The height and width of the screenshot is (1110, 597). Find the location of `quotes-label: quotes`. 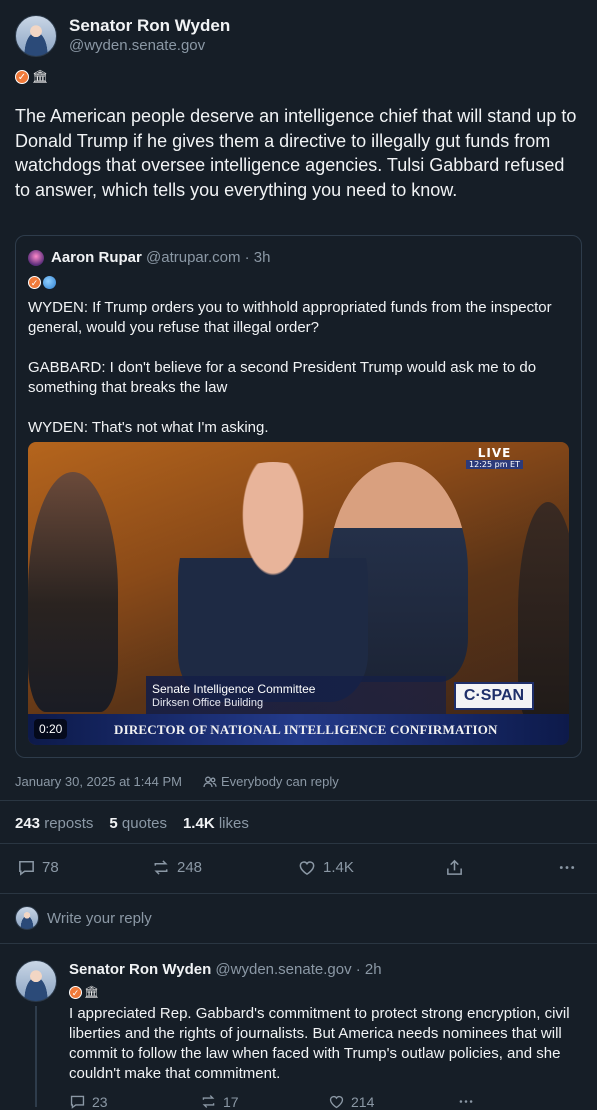

quotes-label: quotes is located at coordinates (144, 823).